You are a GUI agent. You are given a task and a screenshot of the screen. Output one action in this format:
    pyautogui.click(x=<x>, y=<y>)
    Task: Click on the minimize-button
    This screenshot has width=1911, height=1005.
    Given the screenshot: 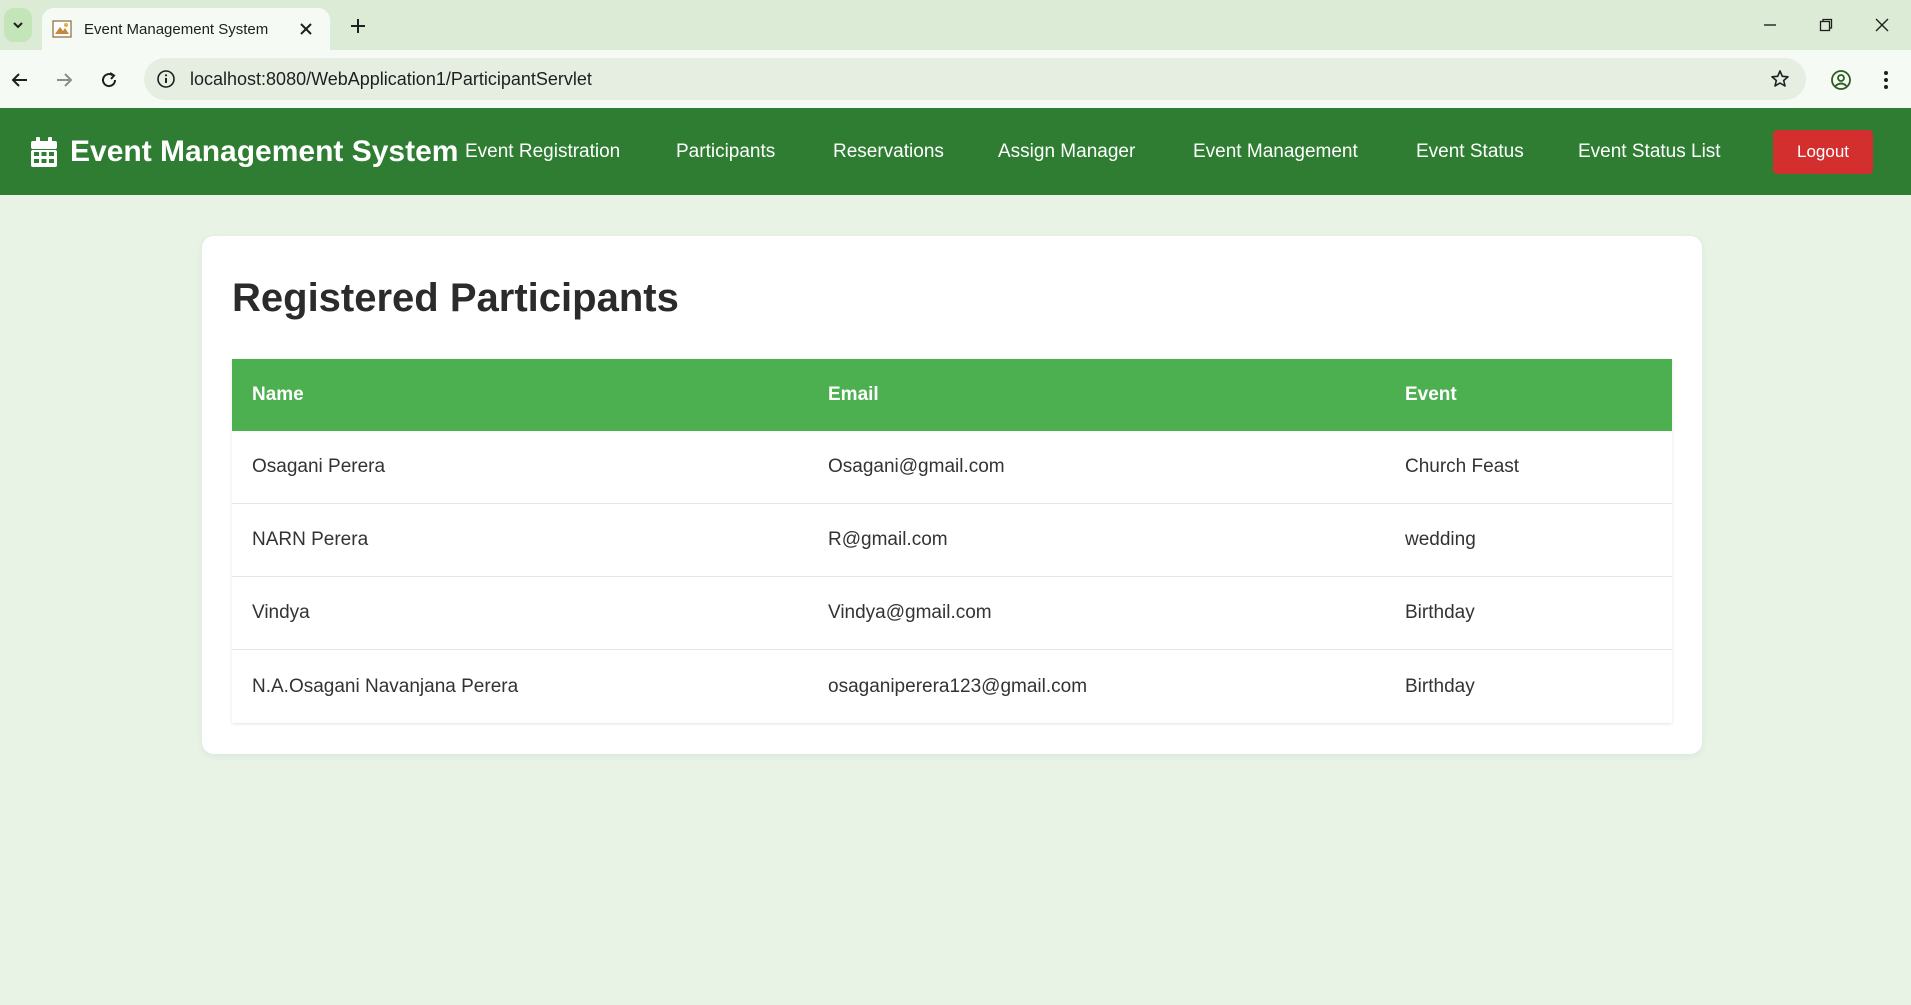 What is the action you would take?
    pyautogui.click(x=1770, y=25)
    